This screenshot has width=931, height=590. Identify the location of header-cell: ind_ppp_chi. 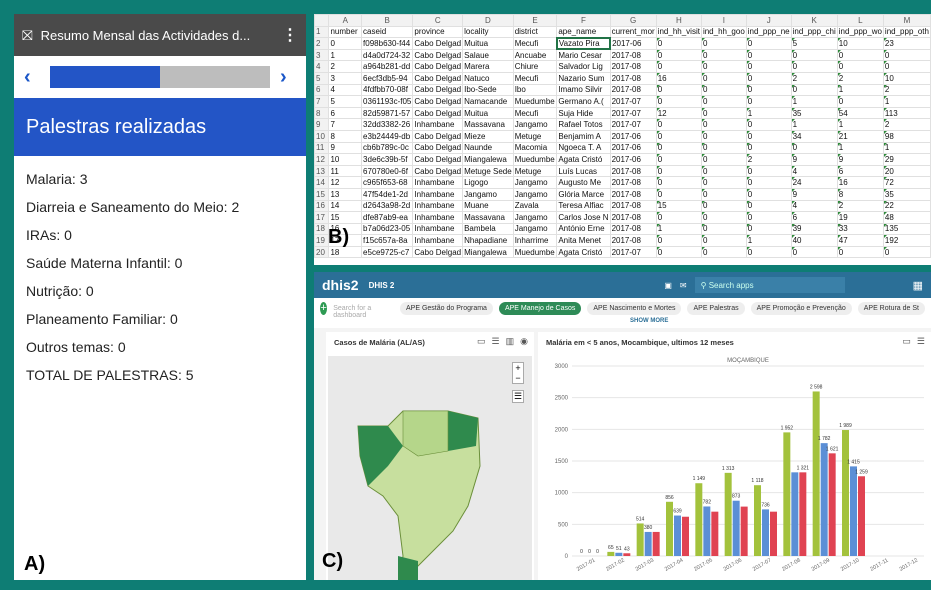
(814, 32).